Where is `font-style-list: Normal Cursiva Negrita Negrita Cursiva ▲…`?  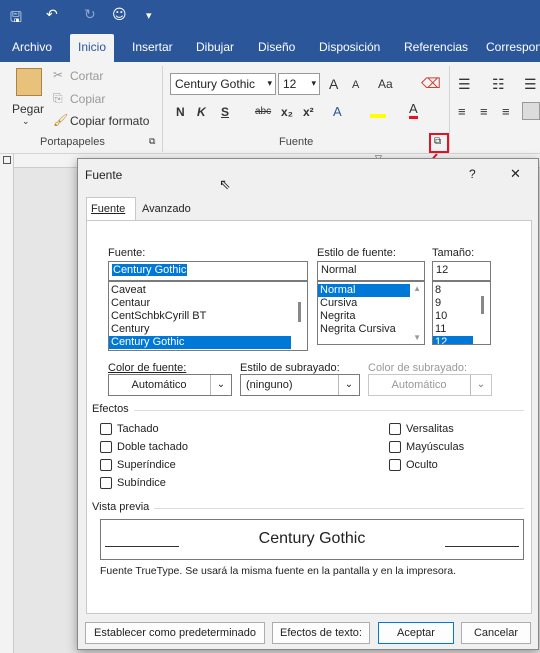 font-style-list: Normal Cursiva Negrita Negrita Cursiva ▲… is located at coordinates (371, 313).